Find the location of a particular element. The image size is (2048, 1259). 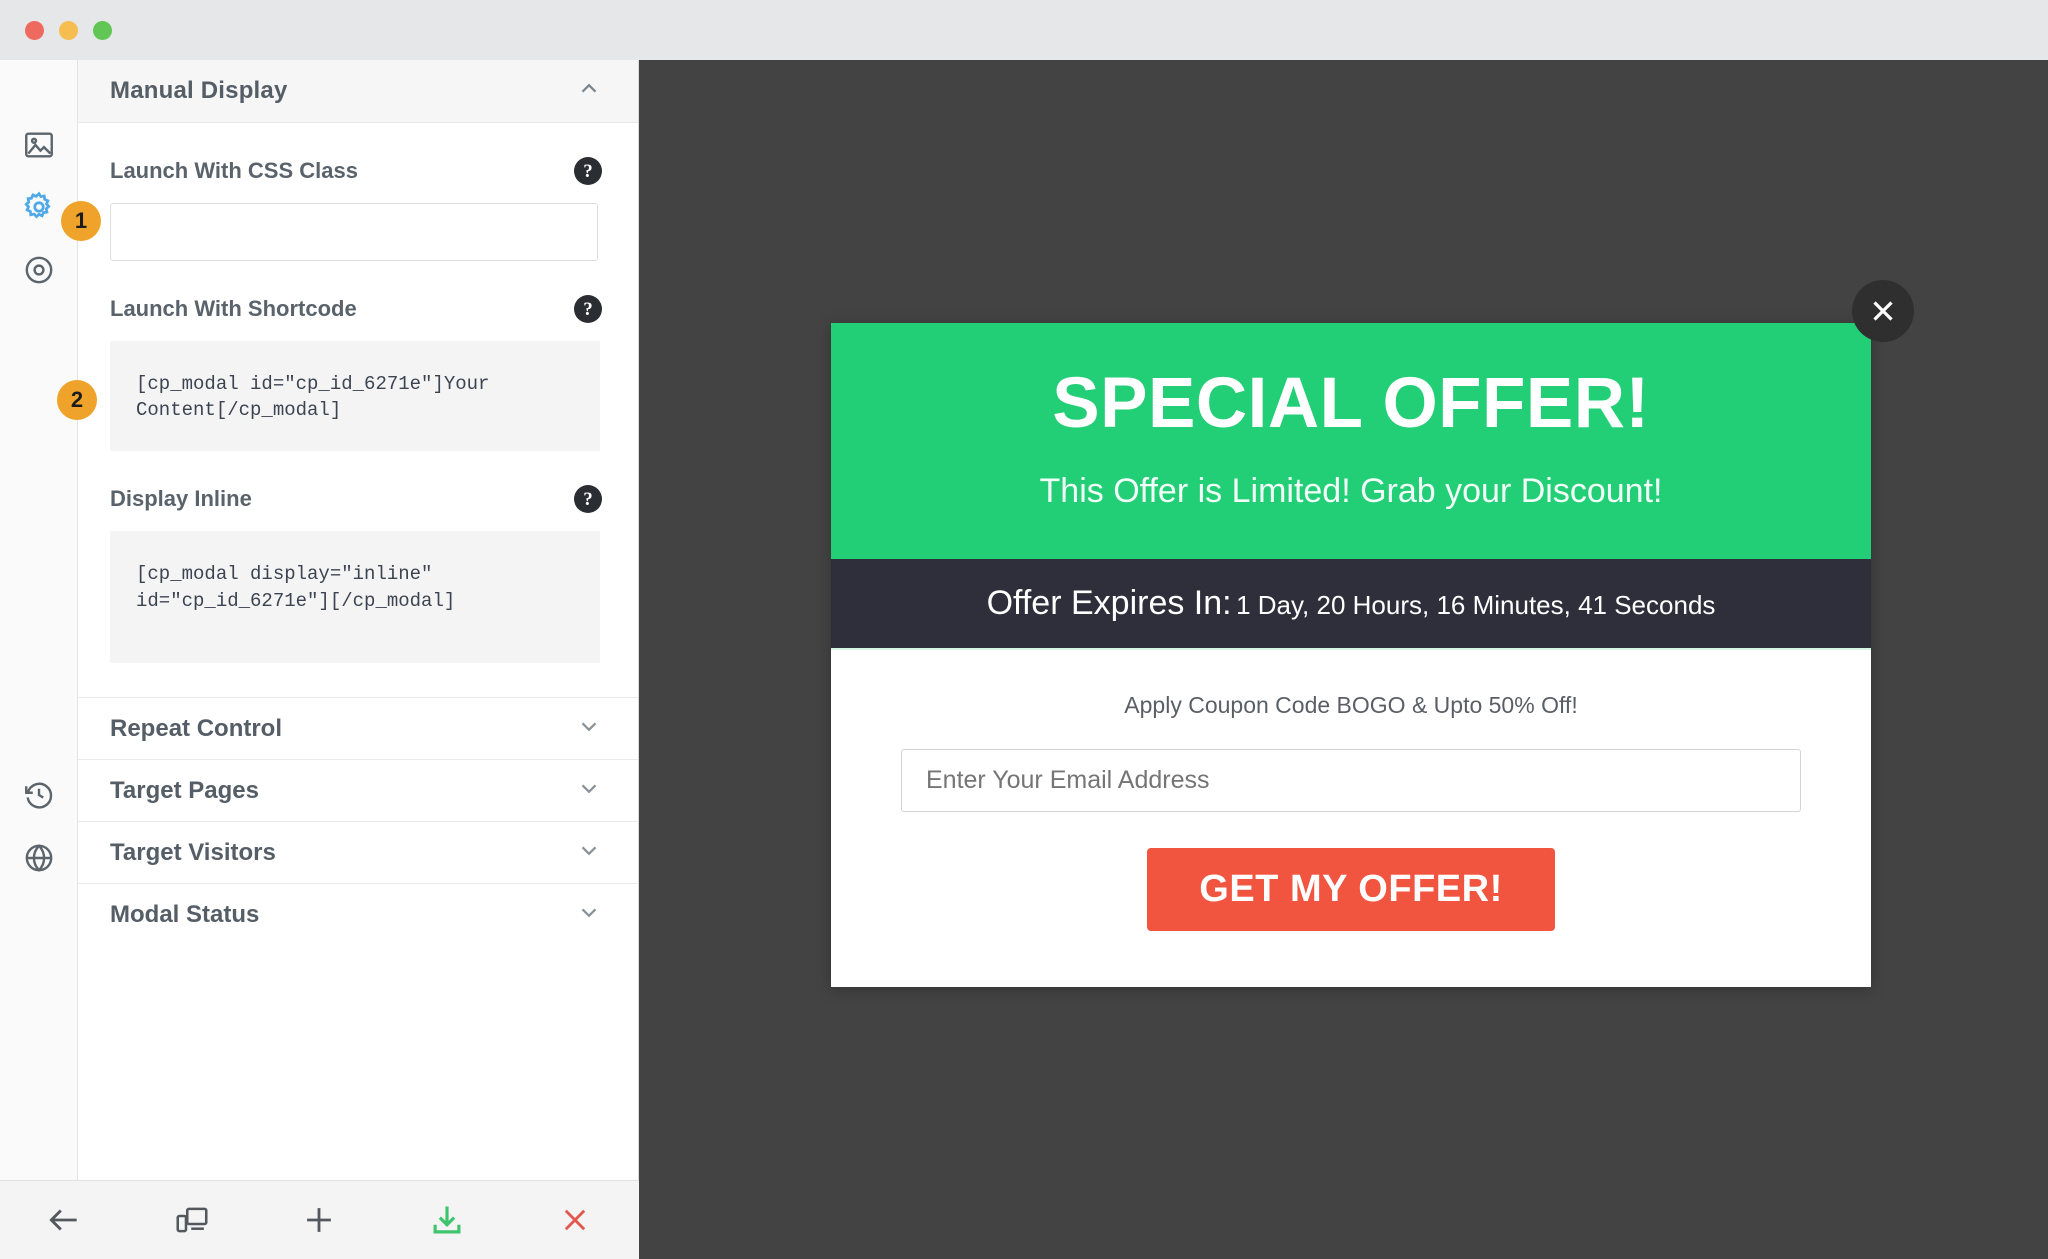

close-x-icon is located at coordinates (575, 1220).